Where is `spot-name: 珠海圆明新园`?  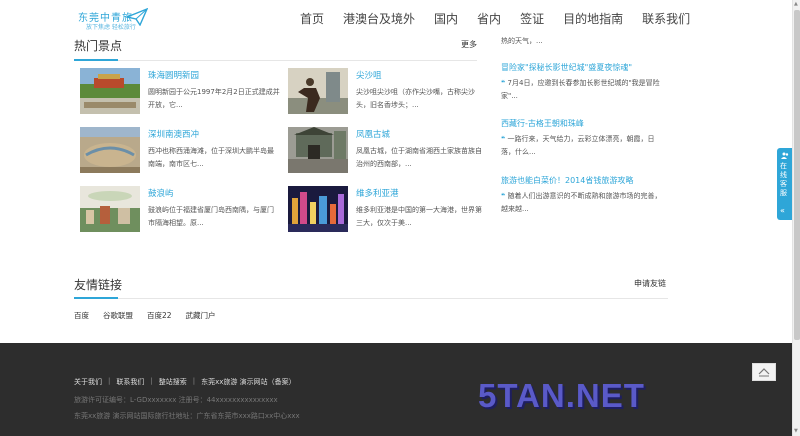 spot-name: 珠海圆明新园 is located at coordinates (173, 75).